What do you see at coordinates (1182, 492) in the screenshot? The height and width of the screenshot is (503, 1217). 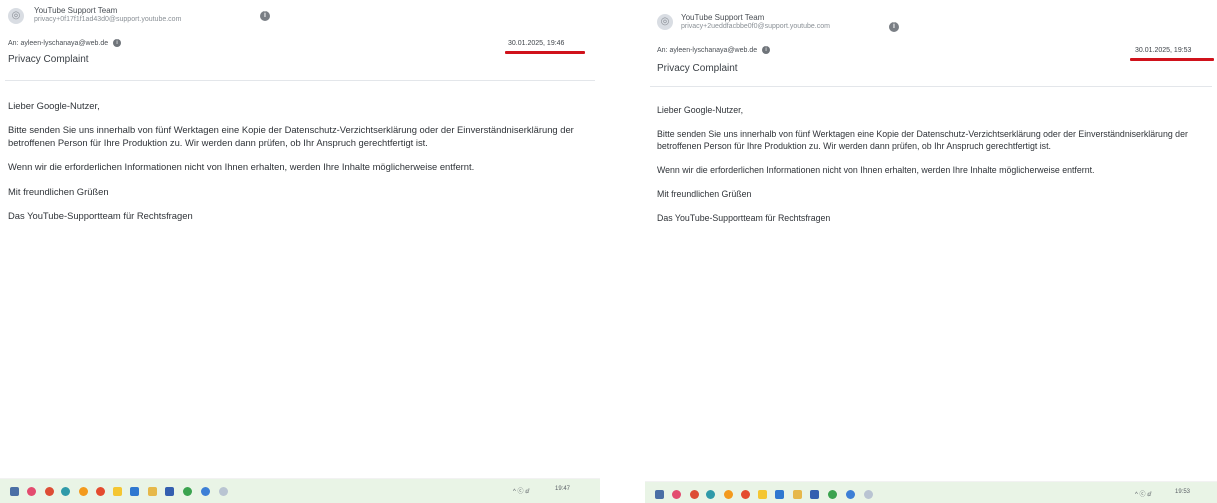 I see `taskbar-clock: 19:53` at bounding box center [1182, 492].